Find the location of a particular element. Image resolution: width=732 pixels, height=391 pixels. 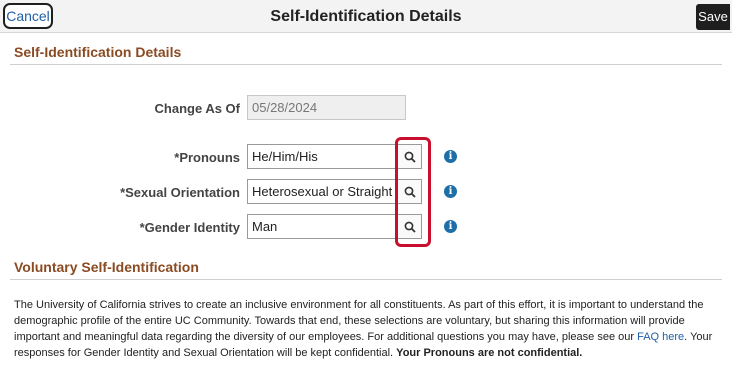

change-as-of-field: 05/28/2024 is located at coordinates (326, 107).